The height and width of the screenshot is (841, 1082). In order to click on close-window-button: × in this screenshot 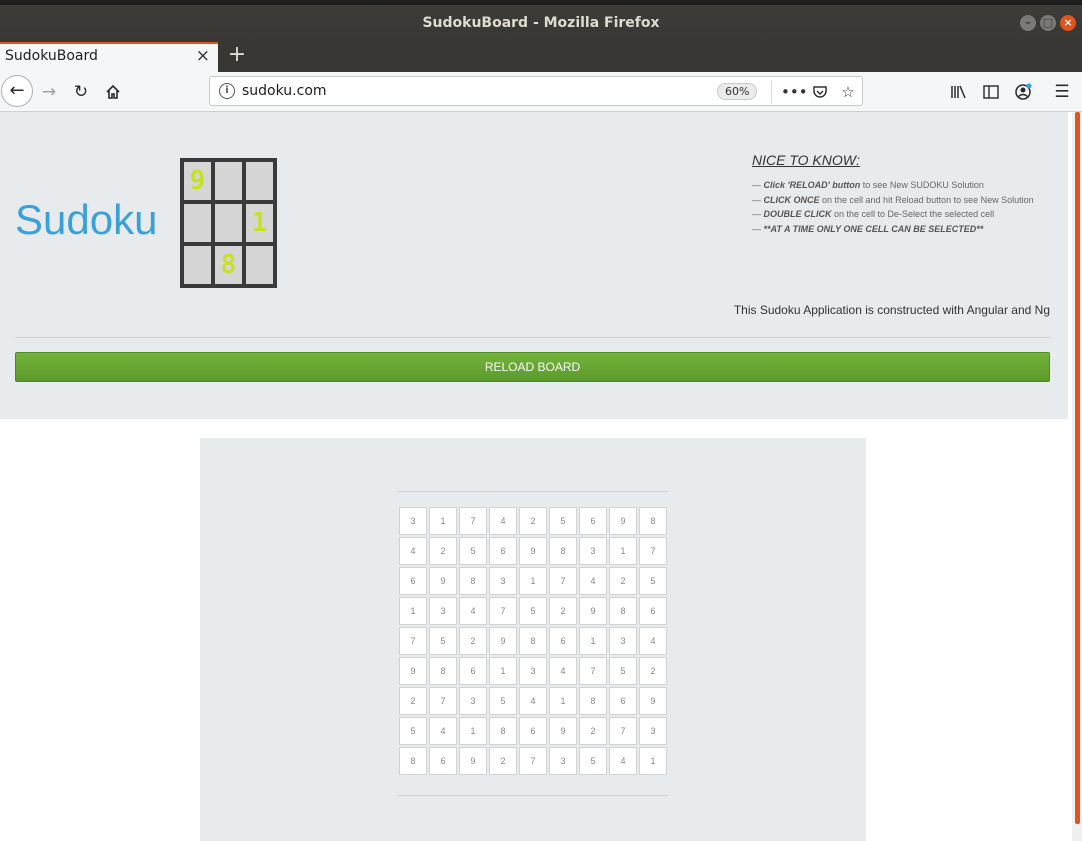, I will do `click(1068, 23)`.